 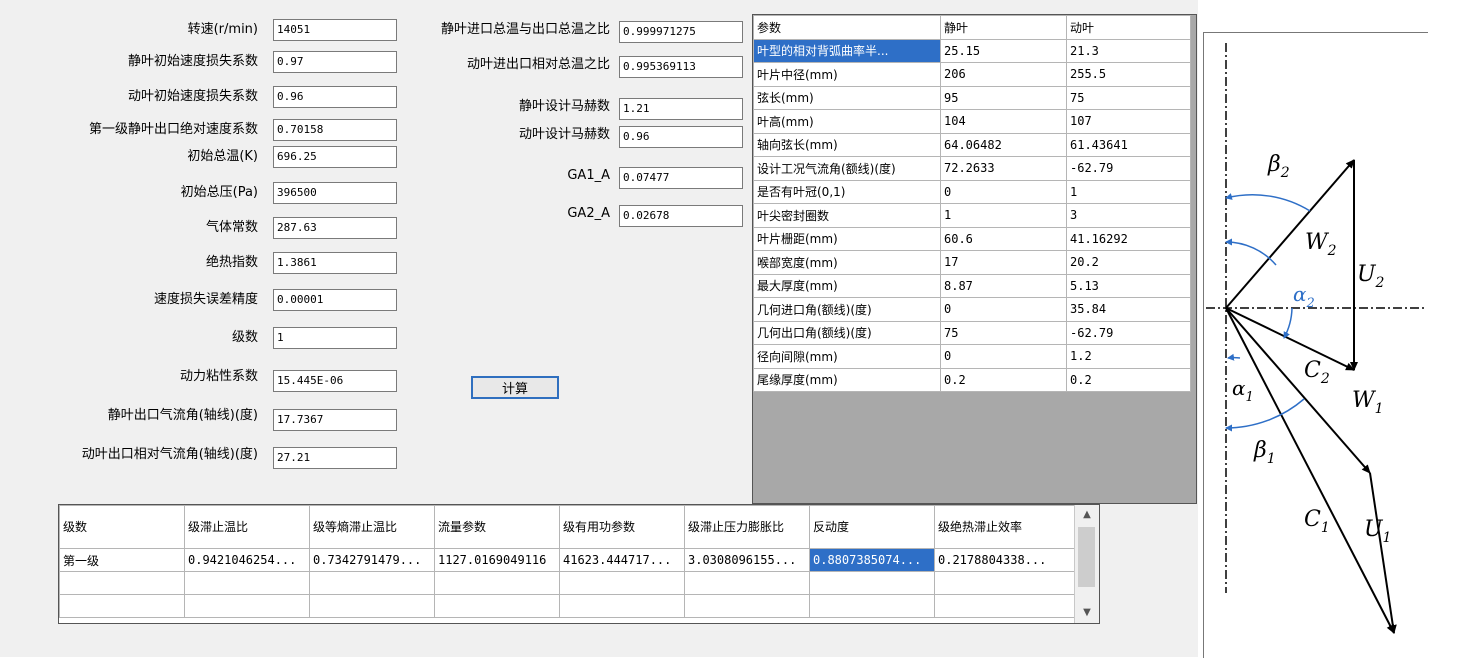 What do you see at coordinates (847, 357) in the screenshot?
I see `param-name: 径向间隙(mm)` at bounding box center [847, 357].